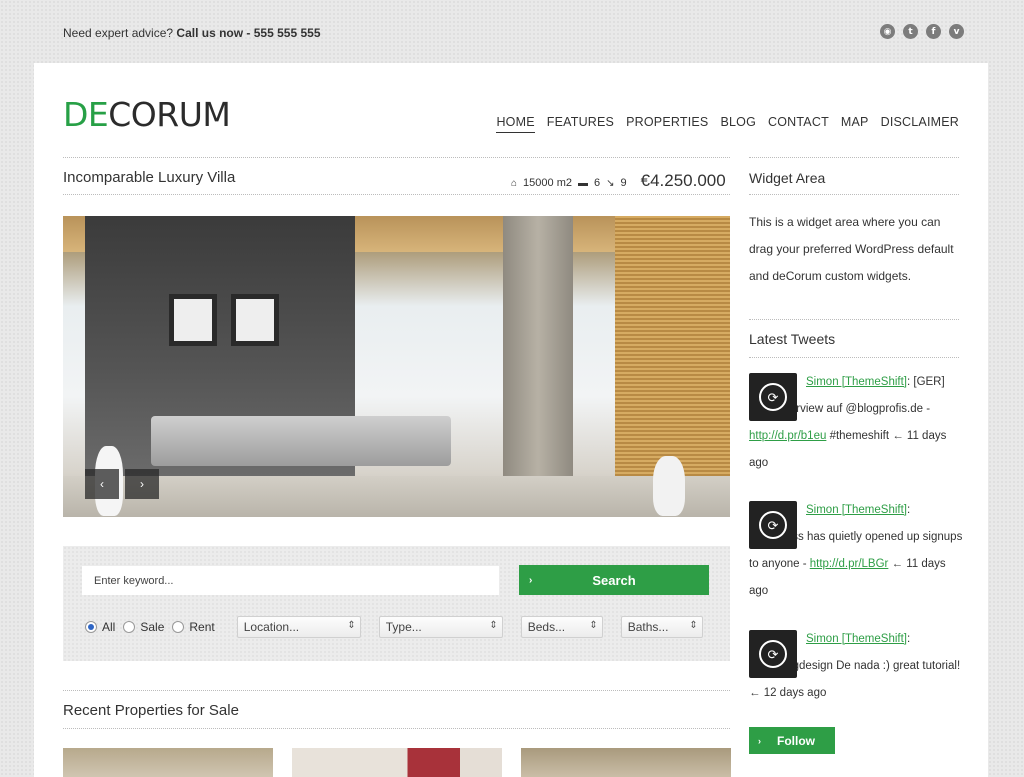  Describe the element at coordinates (796, 740) in the screenshot. I see `follow-button-label: Follow` at that location.